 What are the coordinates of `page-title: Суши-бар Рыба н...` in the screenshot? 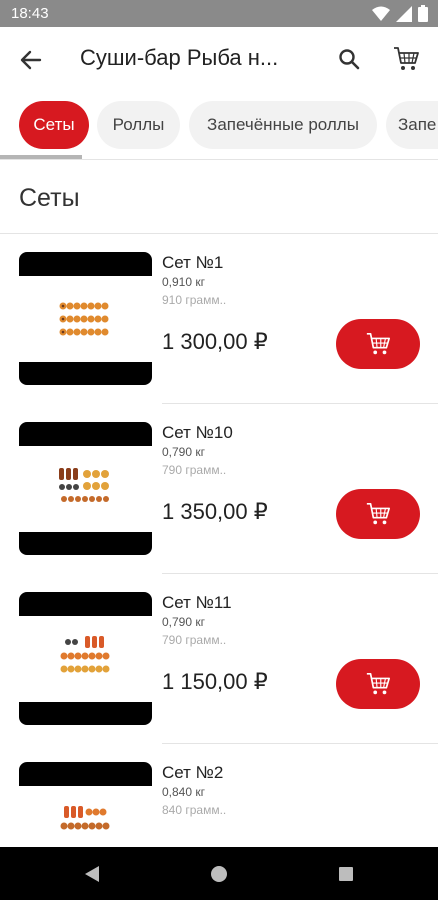 It's located at (179, 57).